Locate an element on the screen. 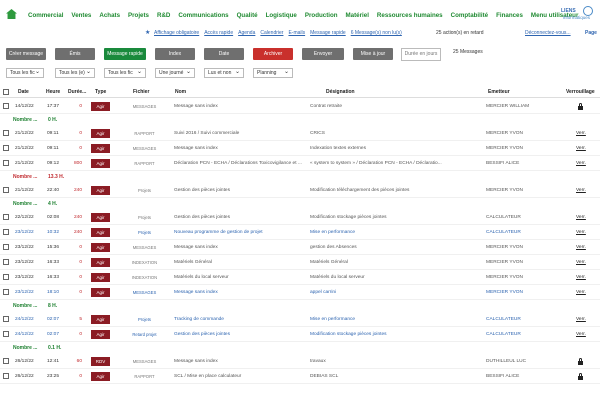 The image size is (600, 400). row-nom: Nouveau programme de gestion de projet is located at coordinates (239, 232).